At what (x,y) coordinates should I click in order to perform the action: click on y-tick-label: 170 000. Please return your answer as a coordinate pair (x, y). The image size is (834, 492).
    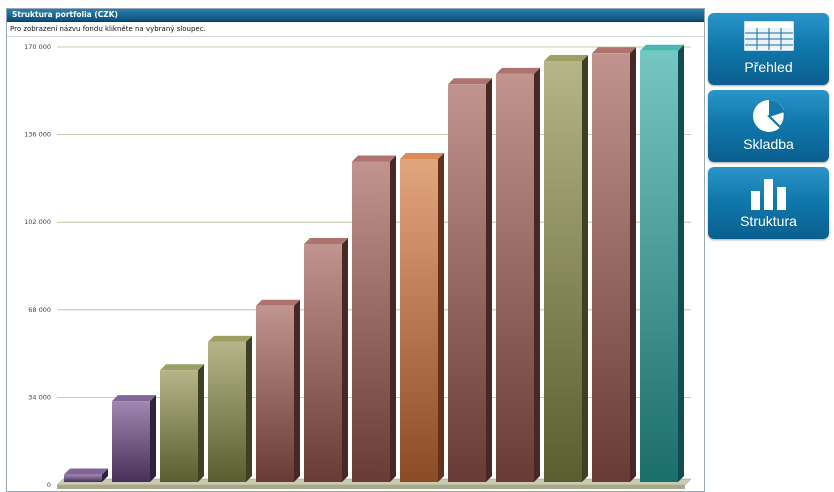
    Looking at the image, I should click on (37, 47).